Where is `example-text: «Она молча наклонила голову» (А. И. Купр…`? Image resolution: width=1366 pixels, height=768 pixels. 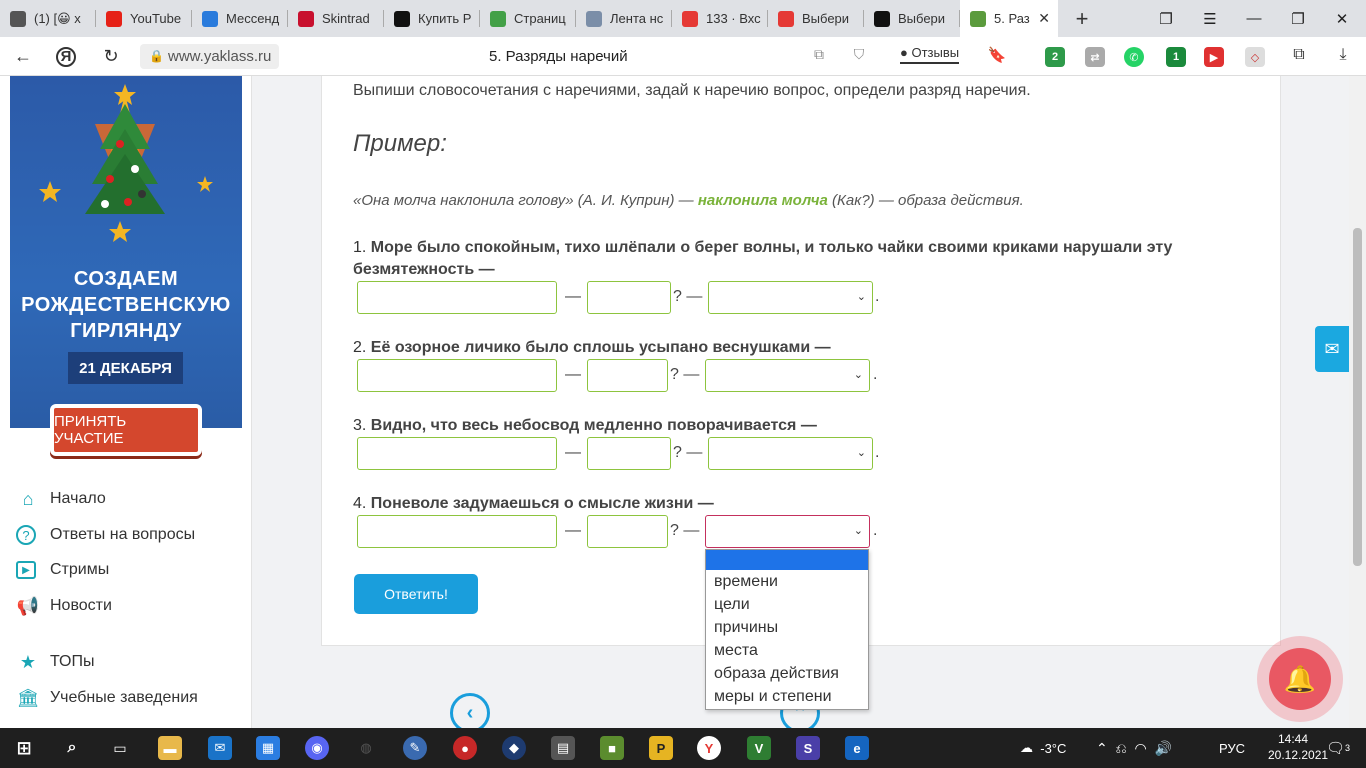 example-text: «Она молча наклонила голову» (А. И. Купр… is located at coordinates (688, 200).